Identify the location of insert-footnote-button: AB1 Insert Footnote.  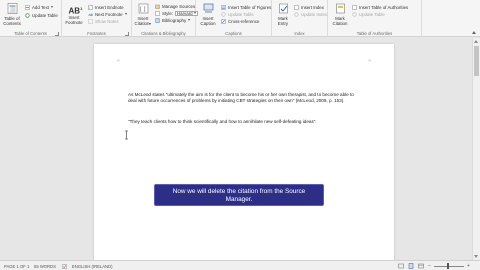
(74, 14).